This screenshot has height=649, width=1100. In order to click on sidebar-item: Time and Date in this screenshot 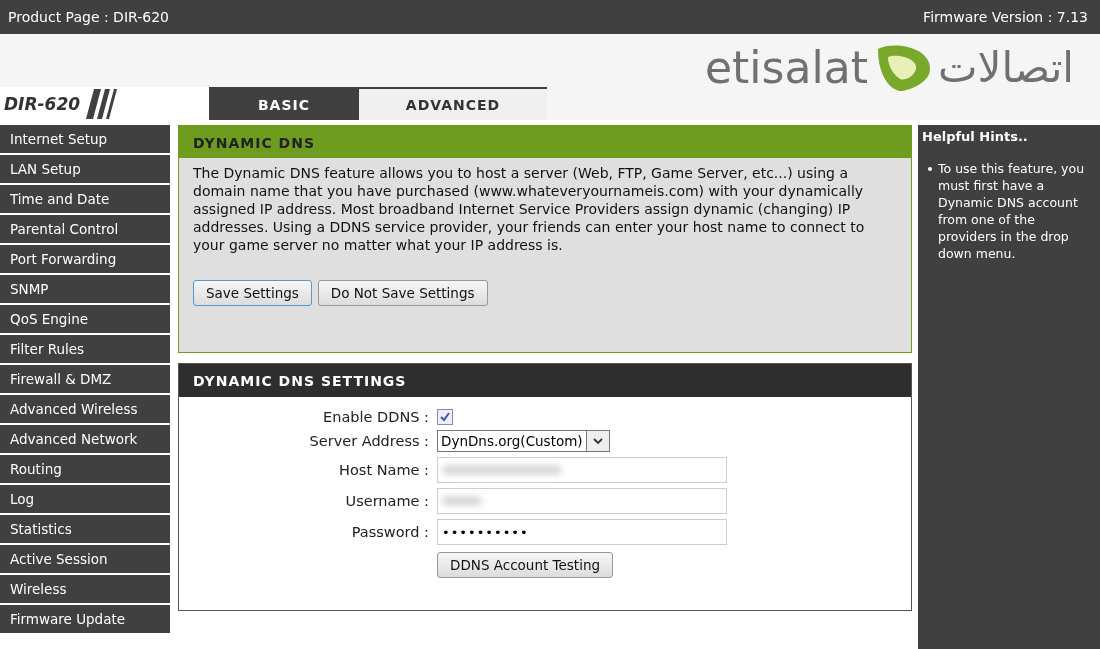, I will do `click(85, 200)`.